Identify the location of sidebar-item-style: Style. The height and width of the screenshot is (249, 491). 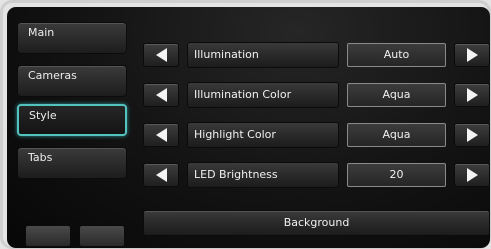
(72, 120).